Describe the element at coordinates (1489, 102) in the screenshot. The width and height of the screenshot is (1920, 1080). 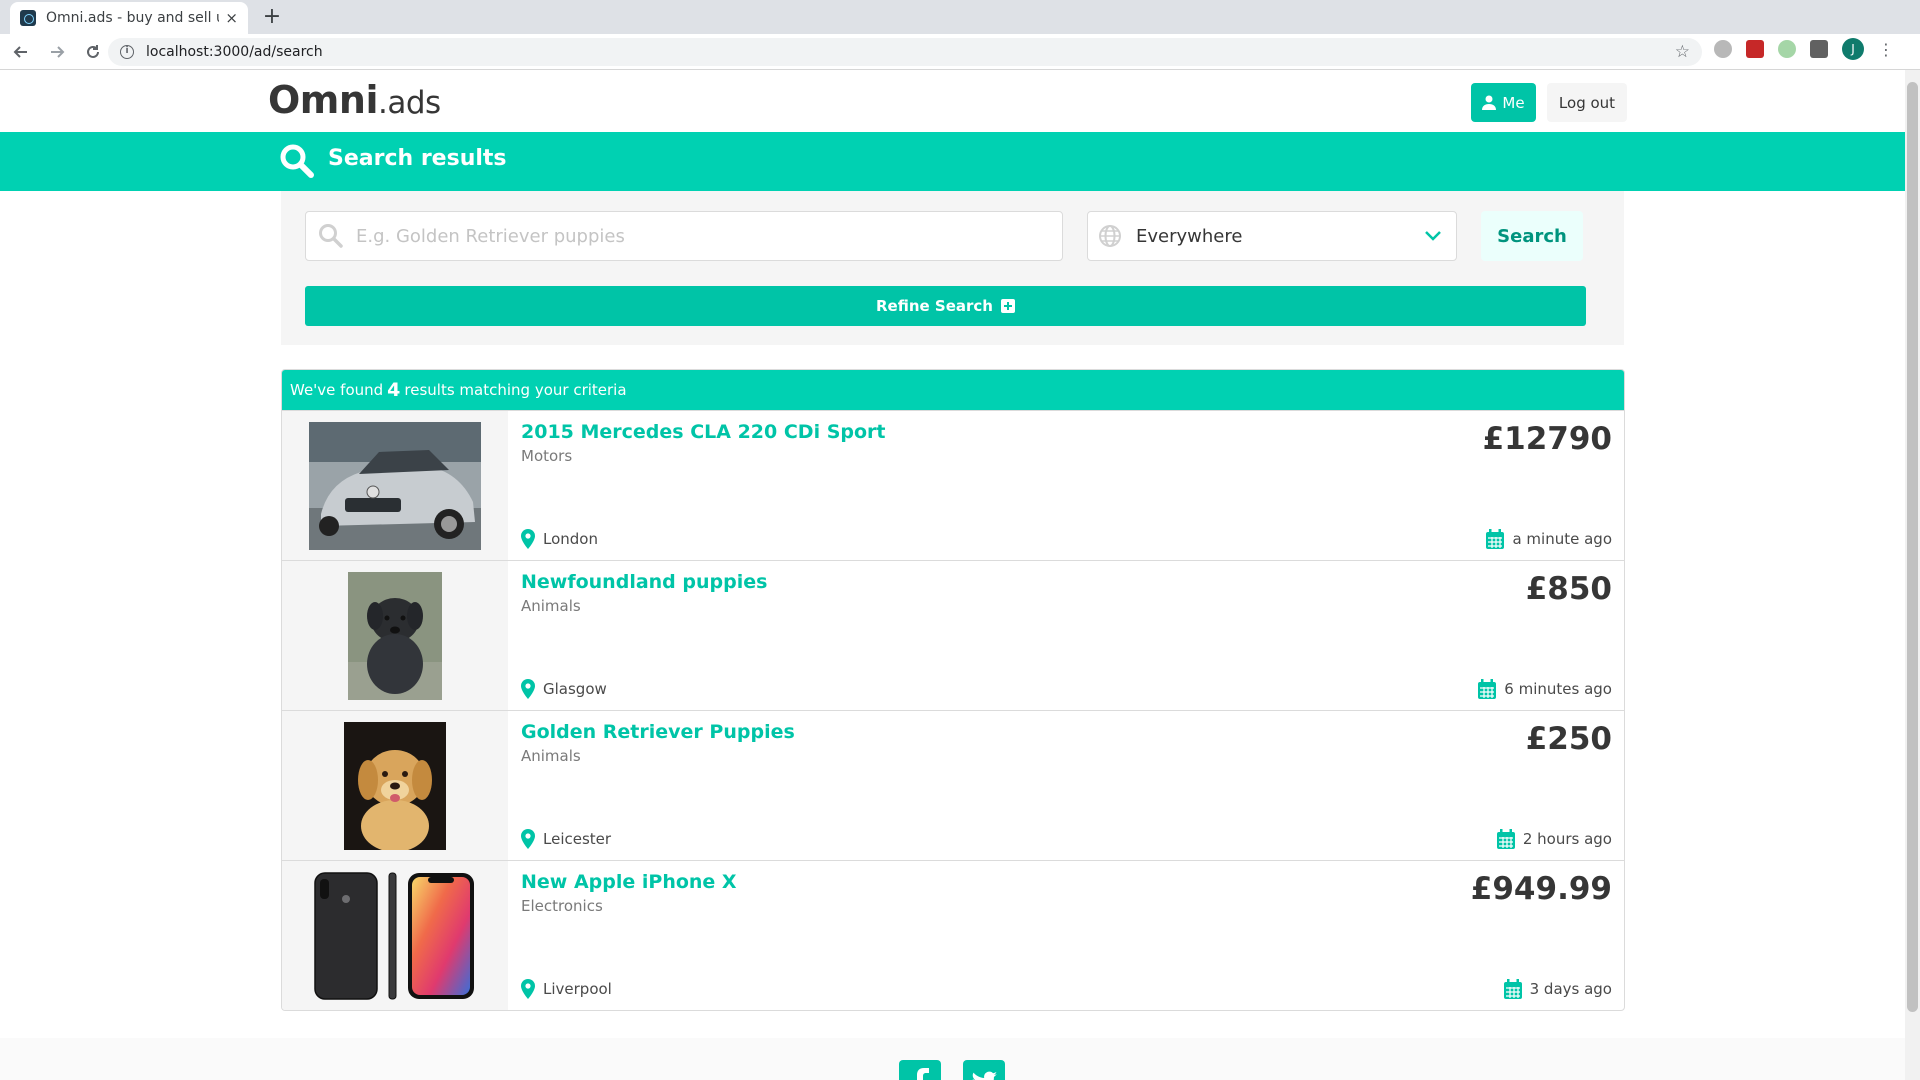
I see `user-icon` at that location.